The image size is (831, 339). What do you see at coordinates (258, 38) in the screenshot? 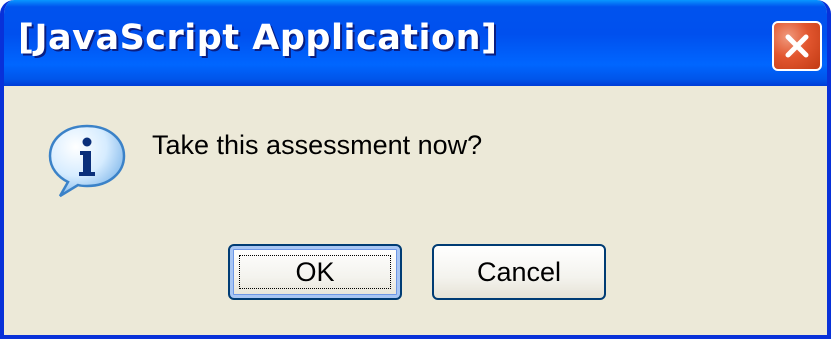
I see `dialog-title: [JavaScript Application]` at bounding box center [258, 38].